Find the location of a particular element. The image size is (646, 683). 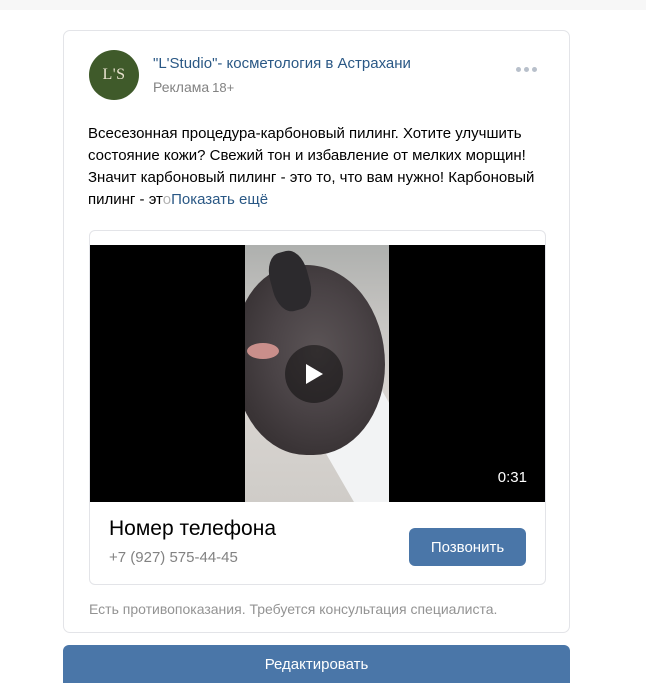

video-duration: 0:31 is located at coordinates (512, 477).